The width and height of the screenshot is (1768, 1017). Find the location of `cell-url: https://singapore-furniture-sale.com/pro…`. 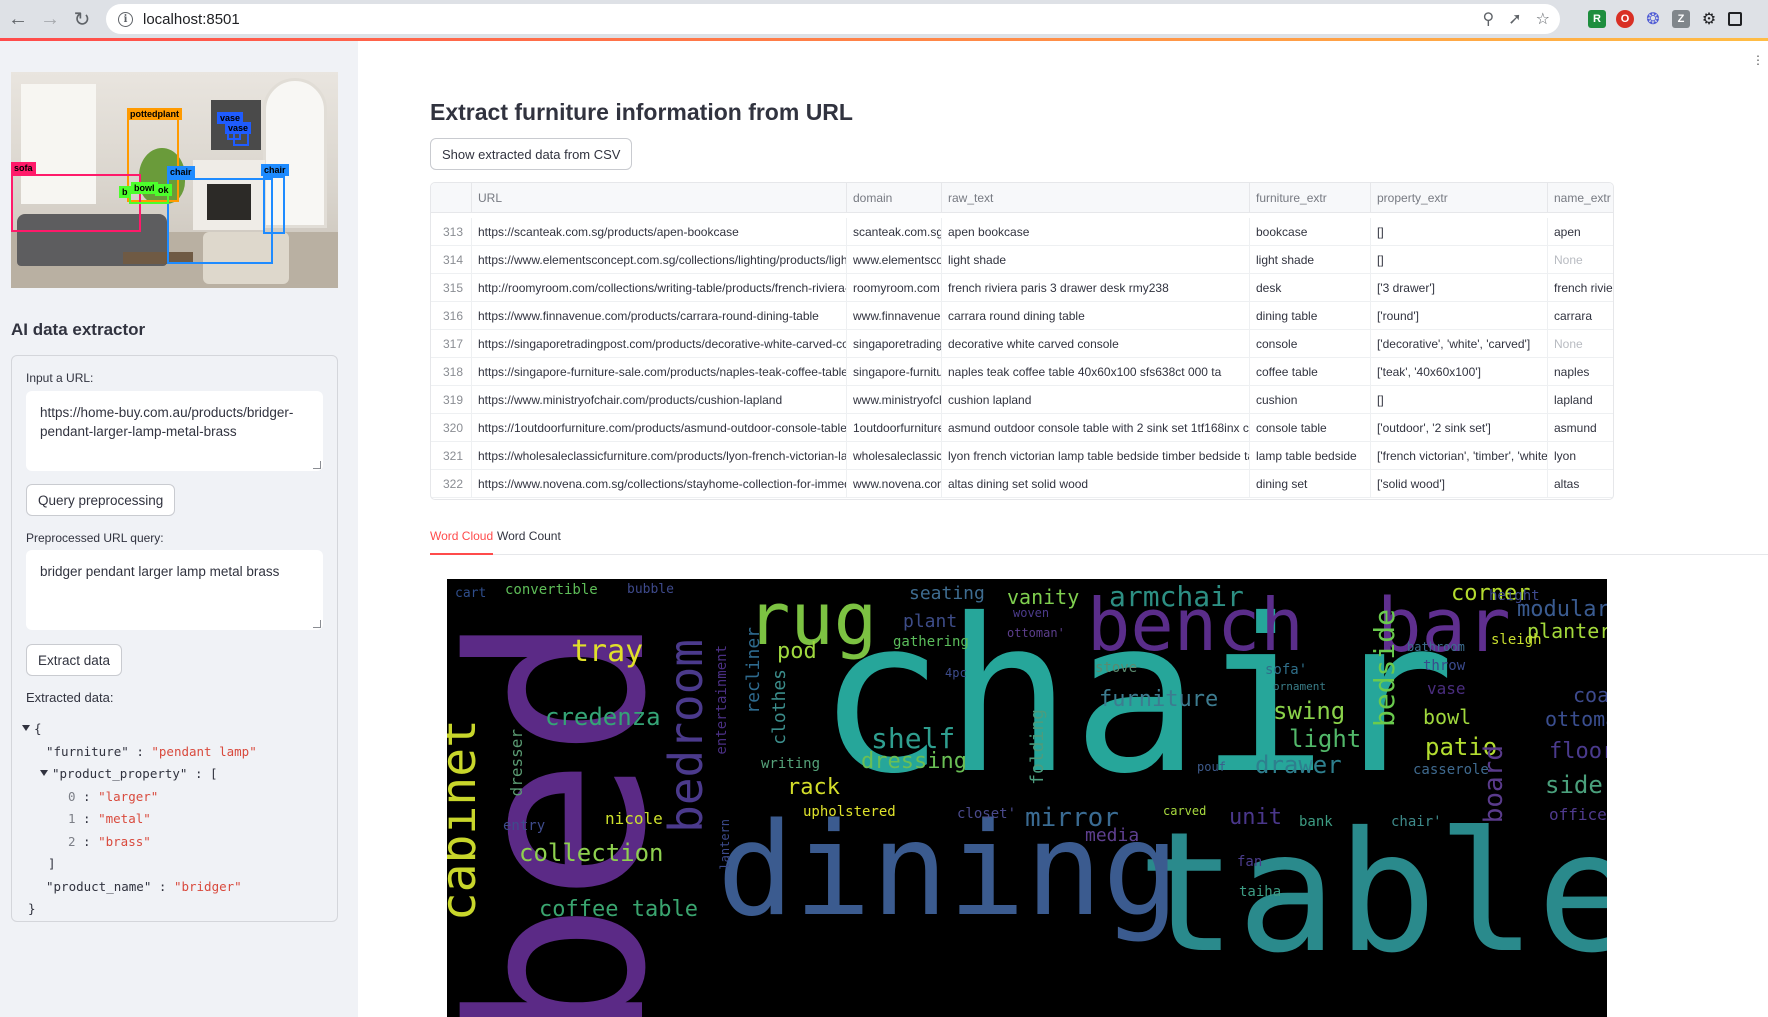

cell-url: https://singapore-furniture-sale.com/pro… is located at coordinates (659, 372).